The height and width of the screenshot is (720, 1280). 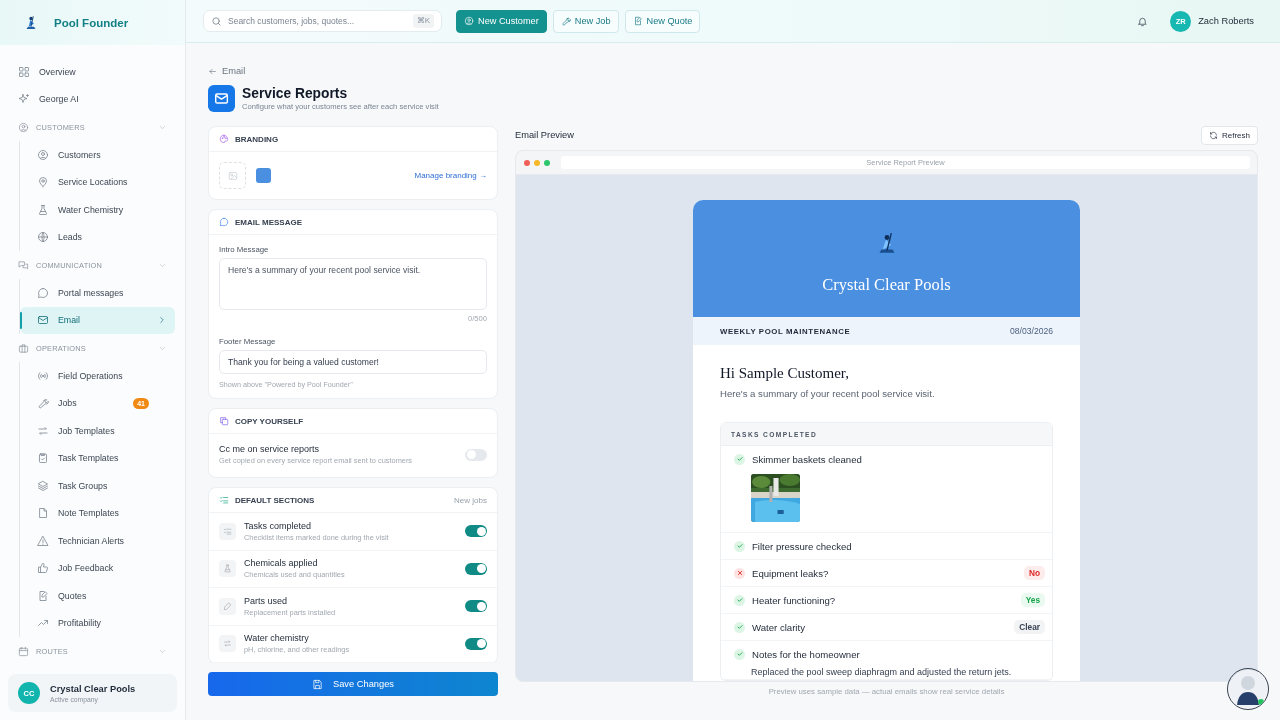 I want to click on warning-icon, so click(x=43, y=540).